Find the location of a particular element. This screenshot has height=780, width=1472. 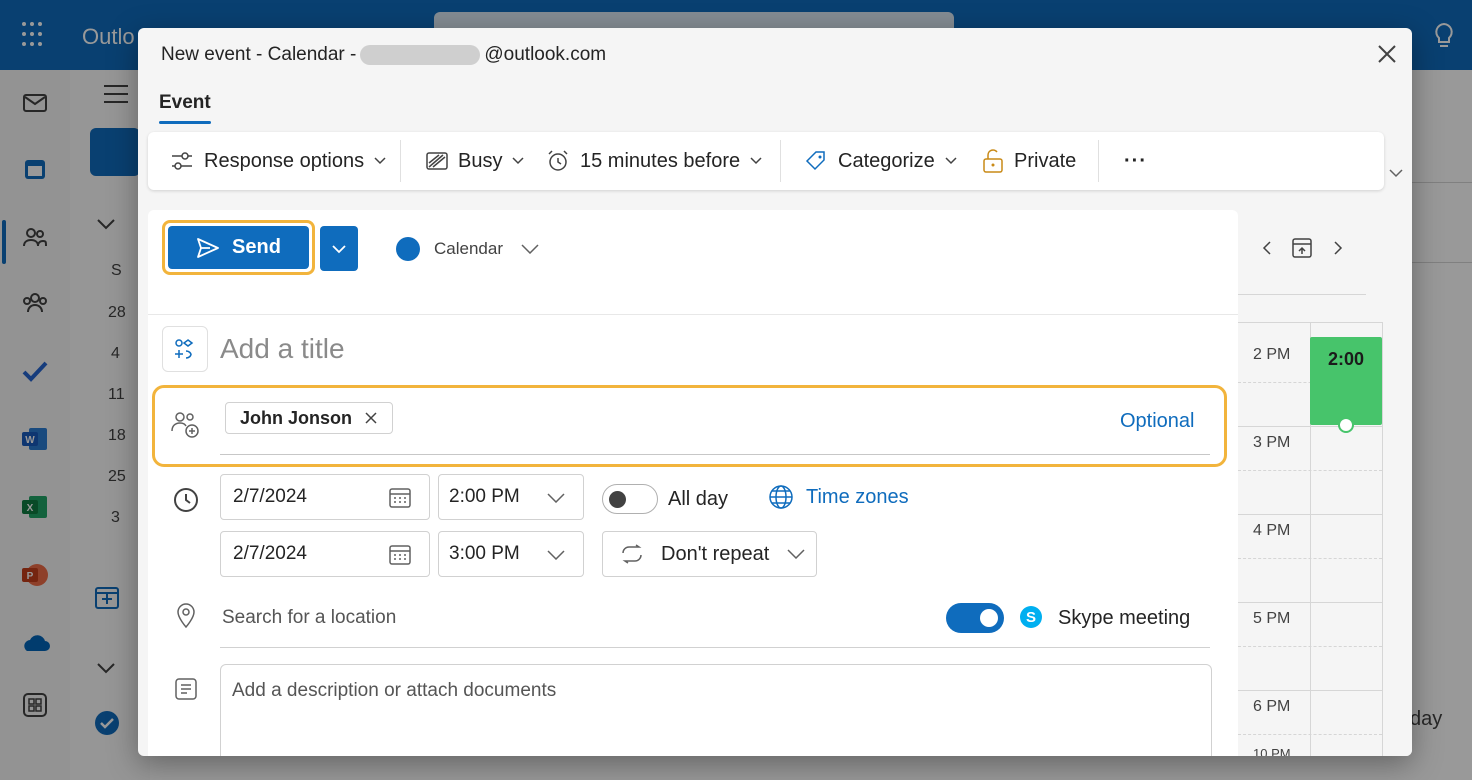

title-input is located at coordinates (715, 349).